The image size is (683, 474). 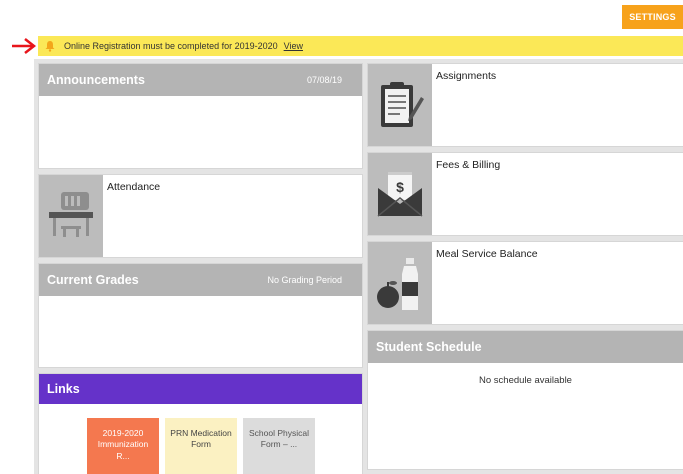 What do you see at coordinates (525, 347) in the screenshot?
I see `student-schedule-header: Student Schedule` at bounding box center [525, 347].